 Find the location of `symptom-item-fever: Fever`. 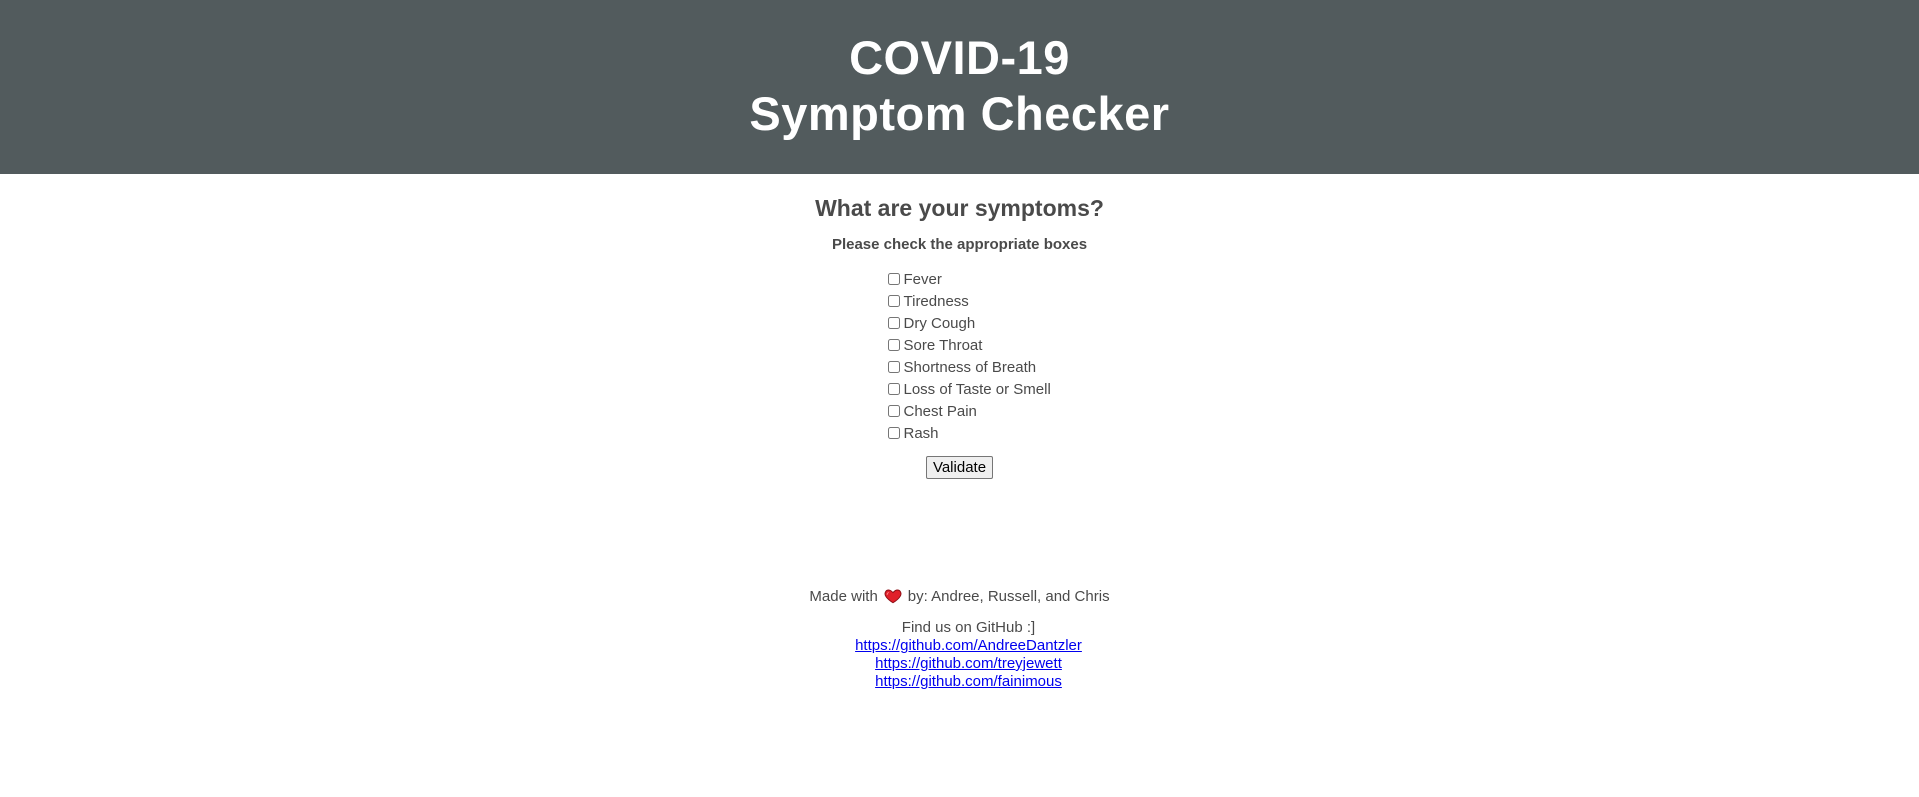

symptom-item-fever: Fever is located at coordinates (987, 279).